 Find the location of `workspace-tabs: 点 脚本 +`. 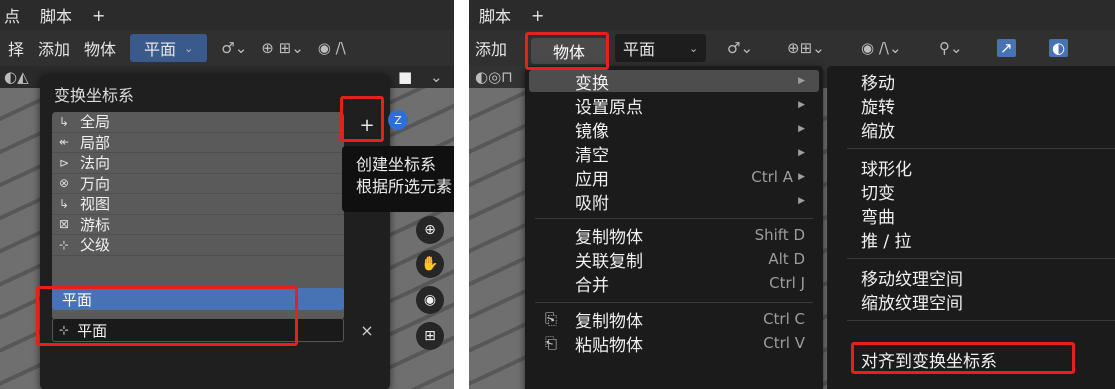

workspace-tabs: 点 脚本 + is located at coordinates (227, 15).